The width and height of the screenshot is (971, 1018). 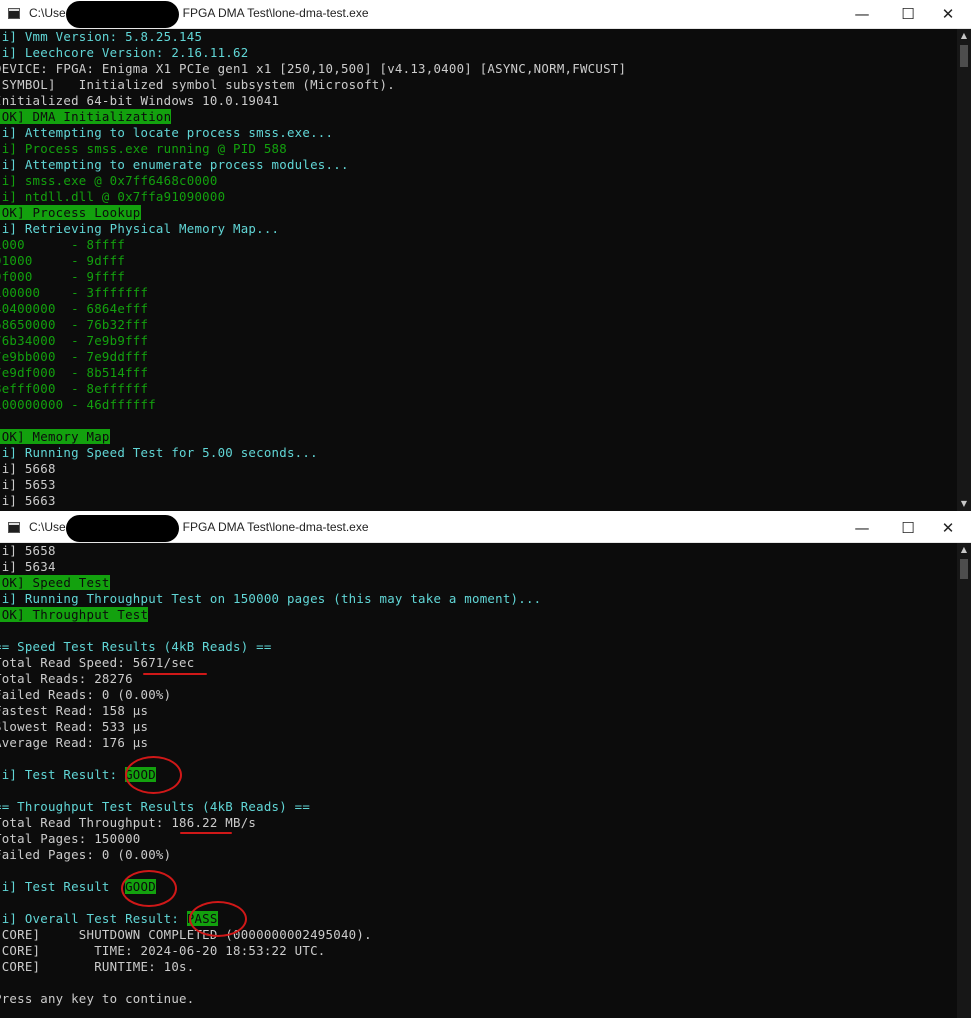 What do you see at coordinates (109, 180) in the screenshot?
I see `console-line-text: [i] smss.exe @ 0x7ff6468c0000` at bounding box center [109, 180].